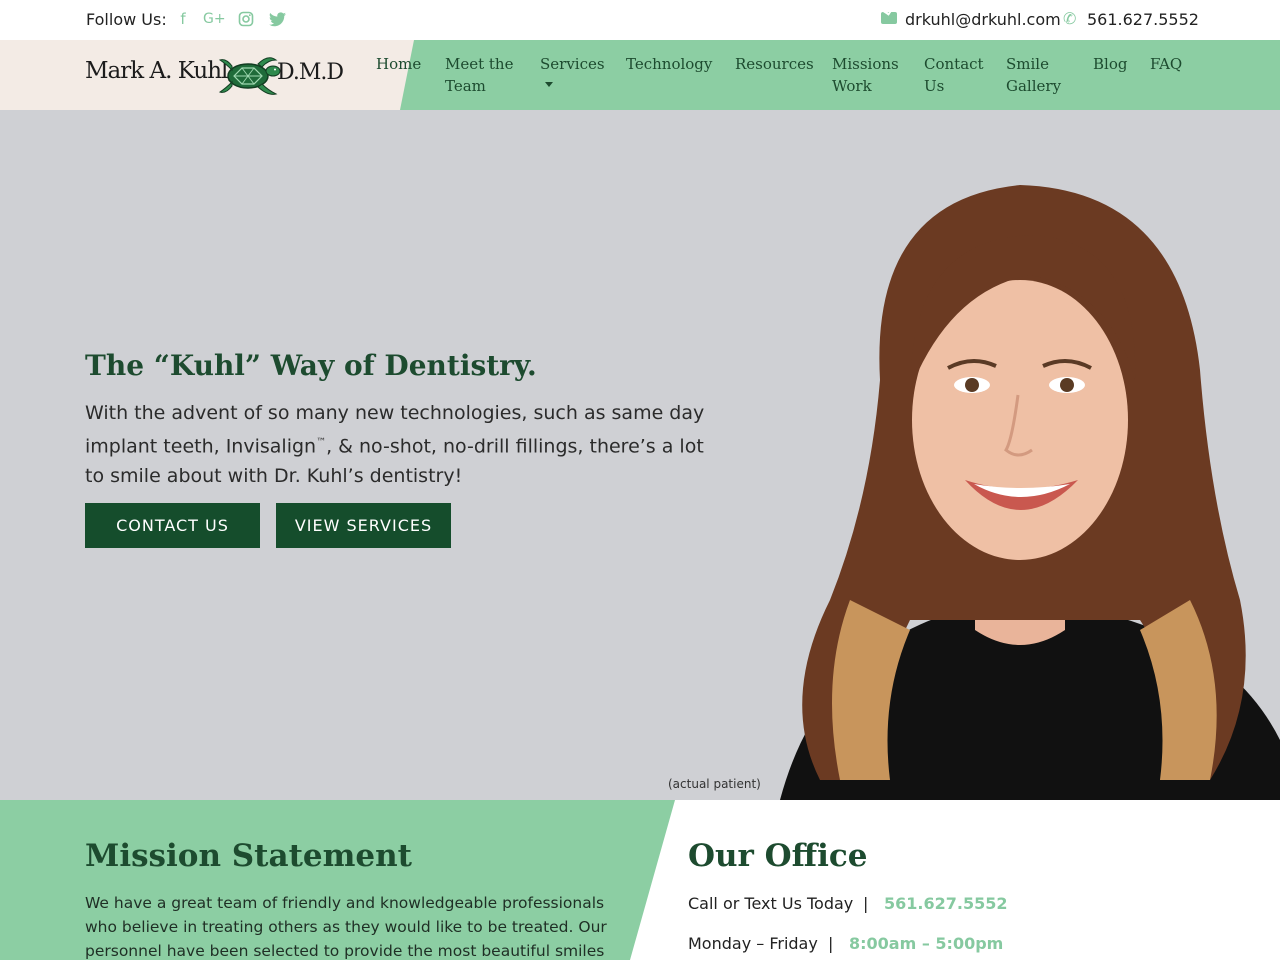 This screenshot has height=960, width=1280. What do you see at coordinates (277, 19) in the screenshot?
I see `twitter-icon` at bounding box center [277, 19].